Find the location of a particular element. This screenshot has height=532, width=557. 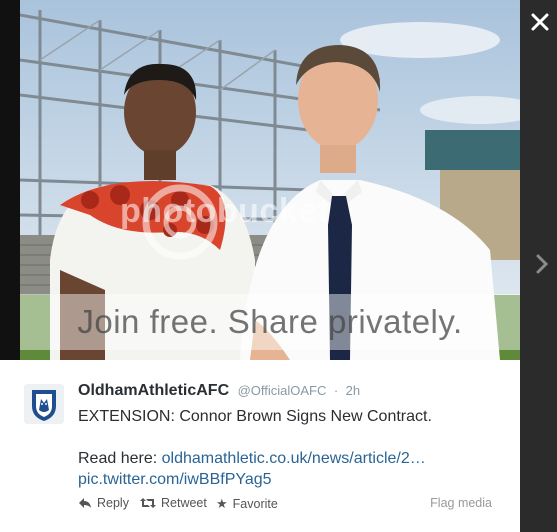

retweet-label: Retweet is located at coordinates (184, 503).